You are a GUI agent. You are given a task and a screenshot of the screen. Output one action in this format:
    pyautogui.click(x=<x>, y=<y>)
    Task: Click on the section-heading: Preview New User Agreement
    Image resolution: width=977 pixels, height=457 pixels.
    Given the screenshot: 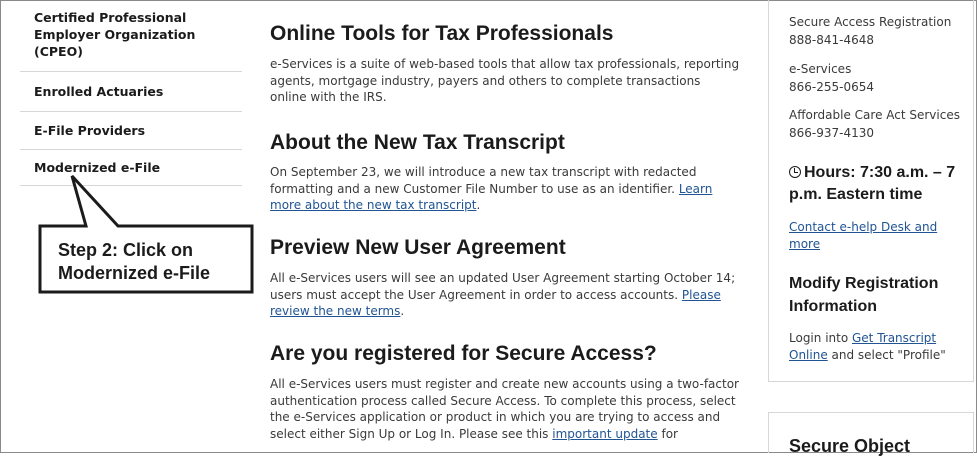 What is the action you would take?
    pyautogui.click(x=418, y=247)
    